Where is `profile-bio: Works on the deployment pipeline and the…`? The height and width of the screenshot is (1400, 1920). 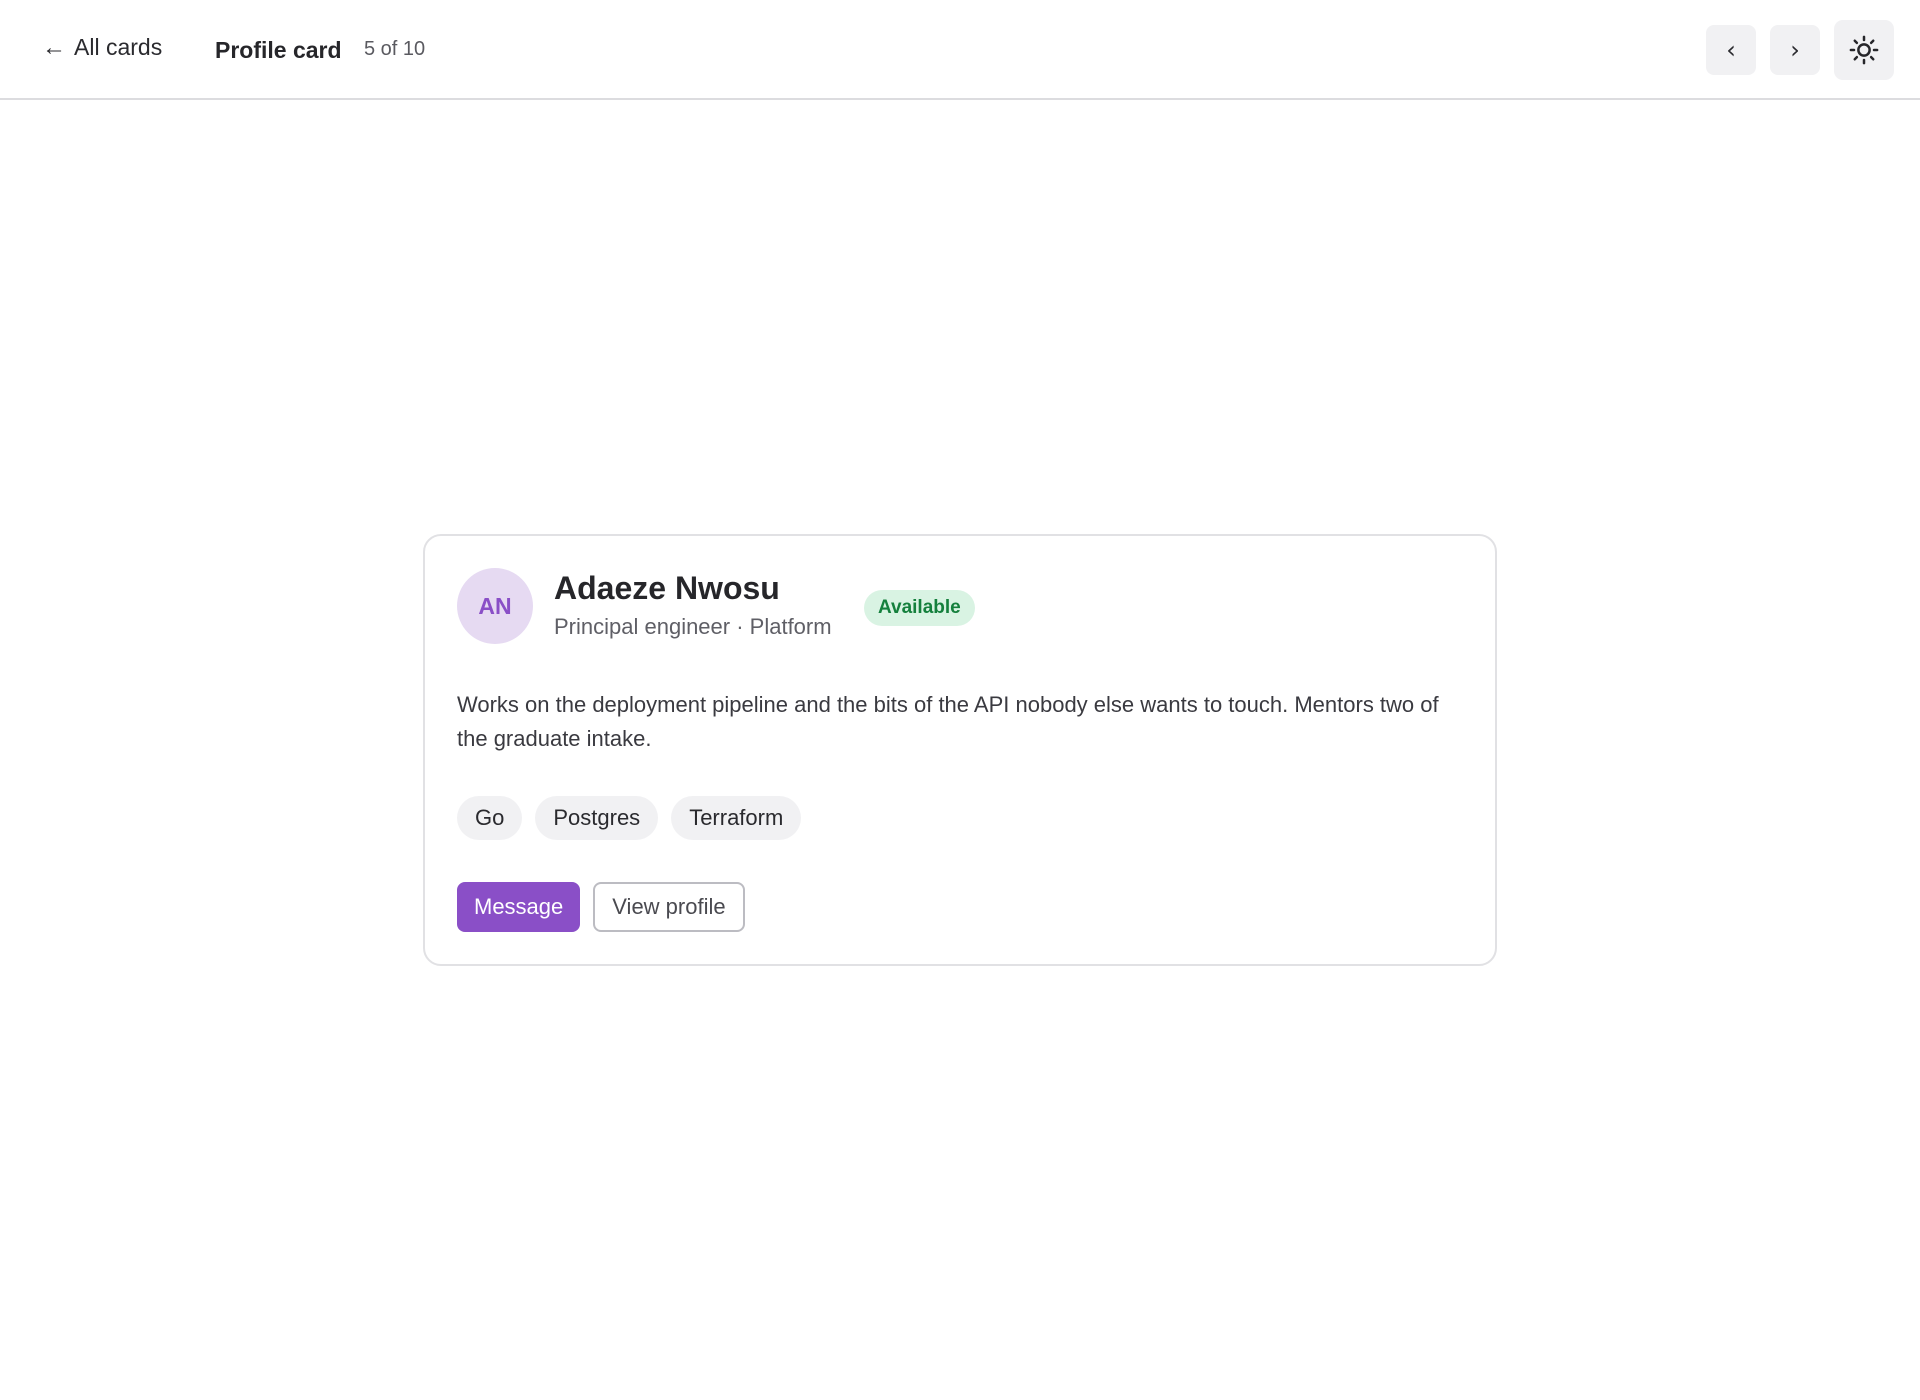
profile-bio: Works on the deployment pipeline and the… is located at coordinates (948, 721).